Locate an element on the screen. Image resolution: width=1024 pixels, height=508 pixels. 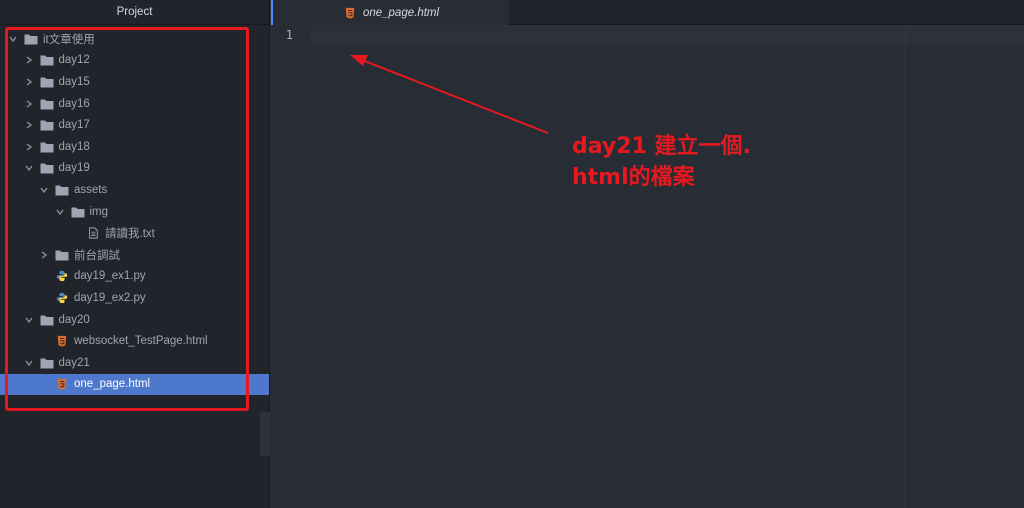
tab-bar: one_page.html is located at coordinates (647, 12).